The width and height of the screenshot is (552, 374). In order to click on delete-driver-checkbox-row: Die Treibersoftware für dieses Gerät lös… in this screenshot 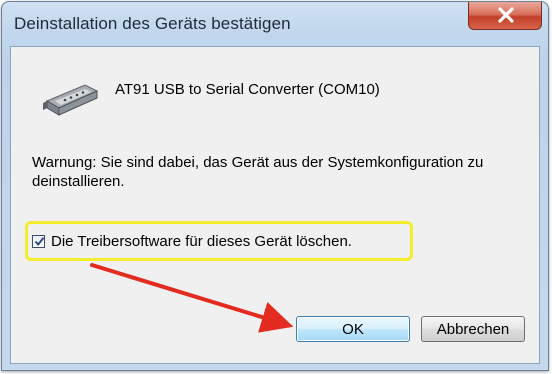, I will do `click(192, 241)`.